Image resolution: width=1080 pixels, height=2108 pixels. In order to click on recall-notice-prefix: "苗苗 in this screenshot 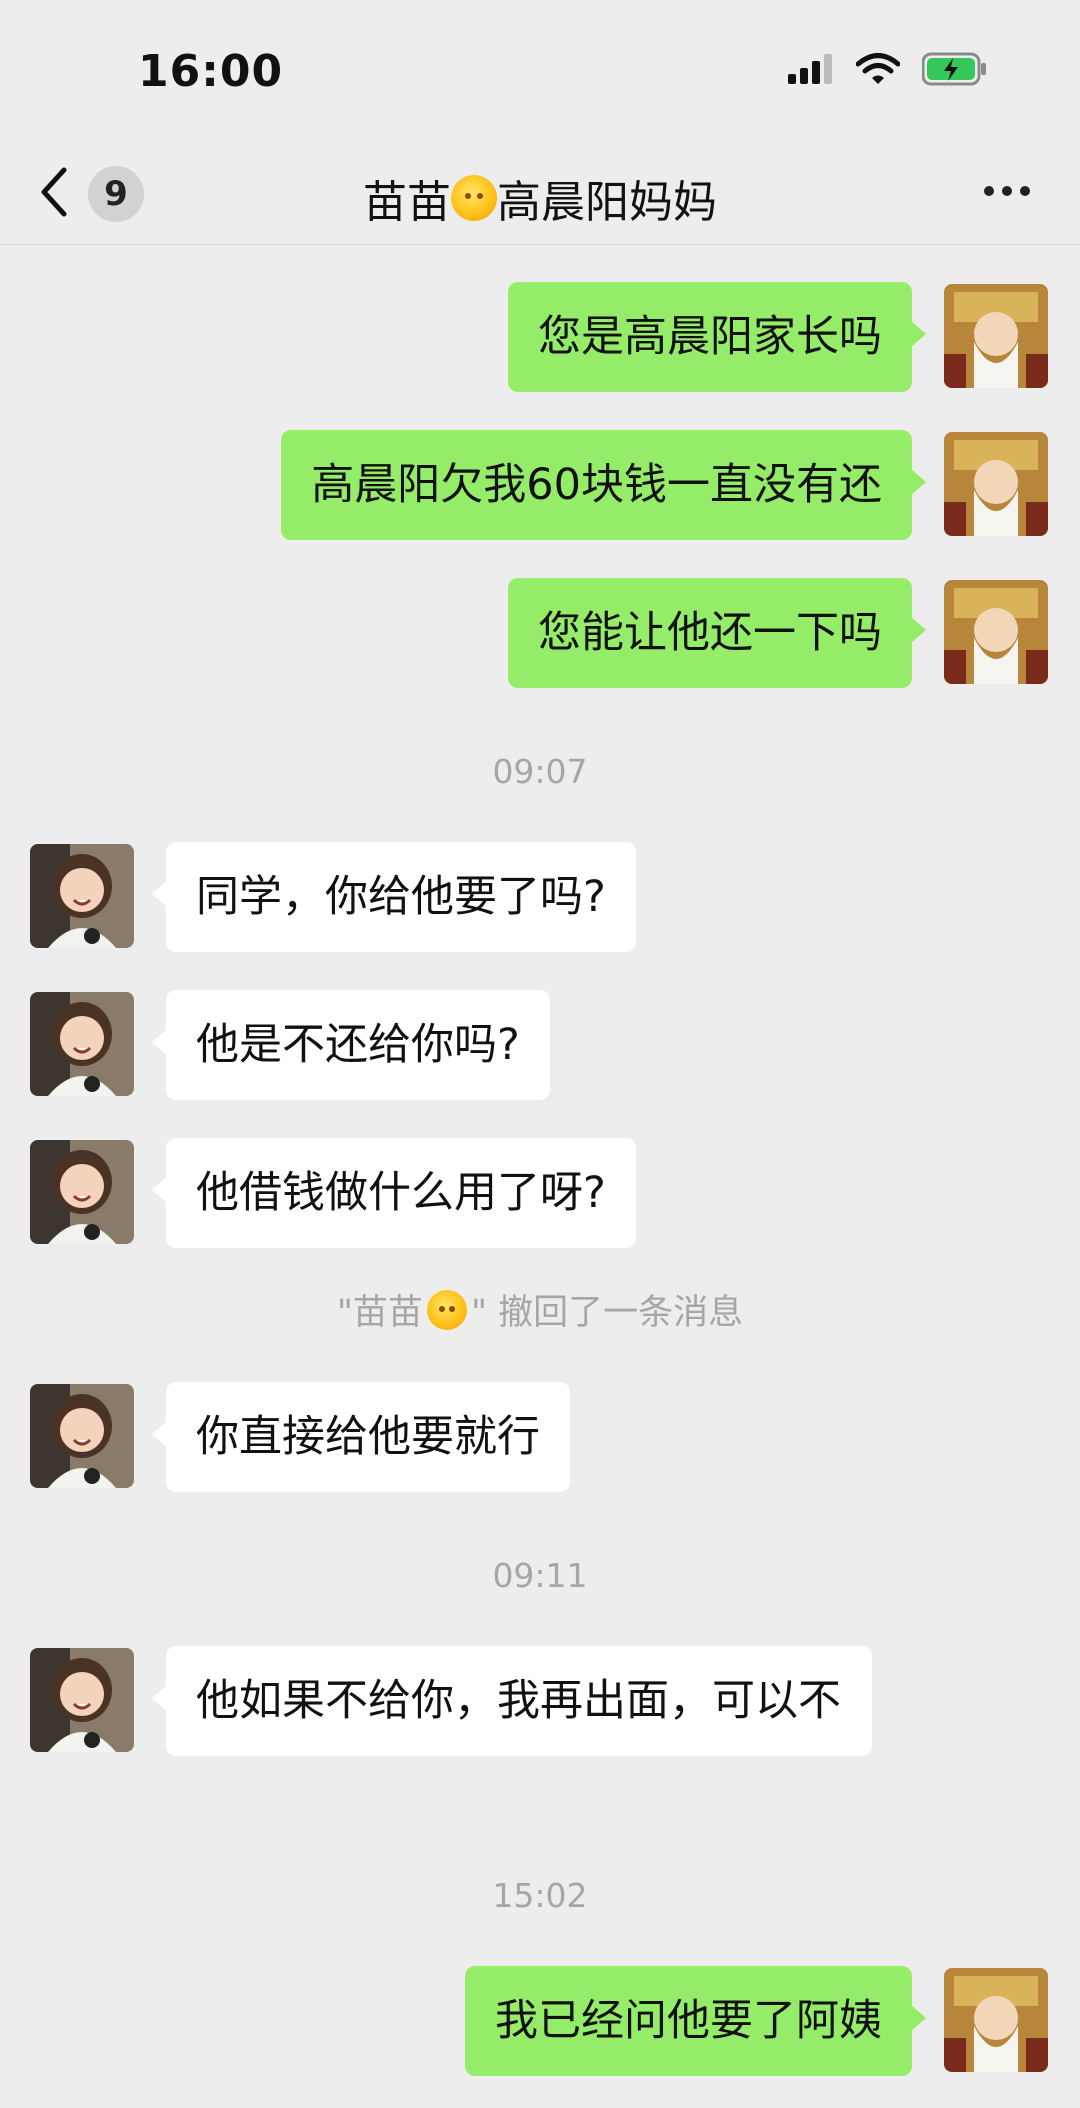, I will do `click(379, 1313)`.